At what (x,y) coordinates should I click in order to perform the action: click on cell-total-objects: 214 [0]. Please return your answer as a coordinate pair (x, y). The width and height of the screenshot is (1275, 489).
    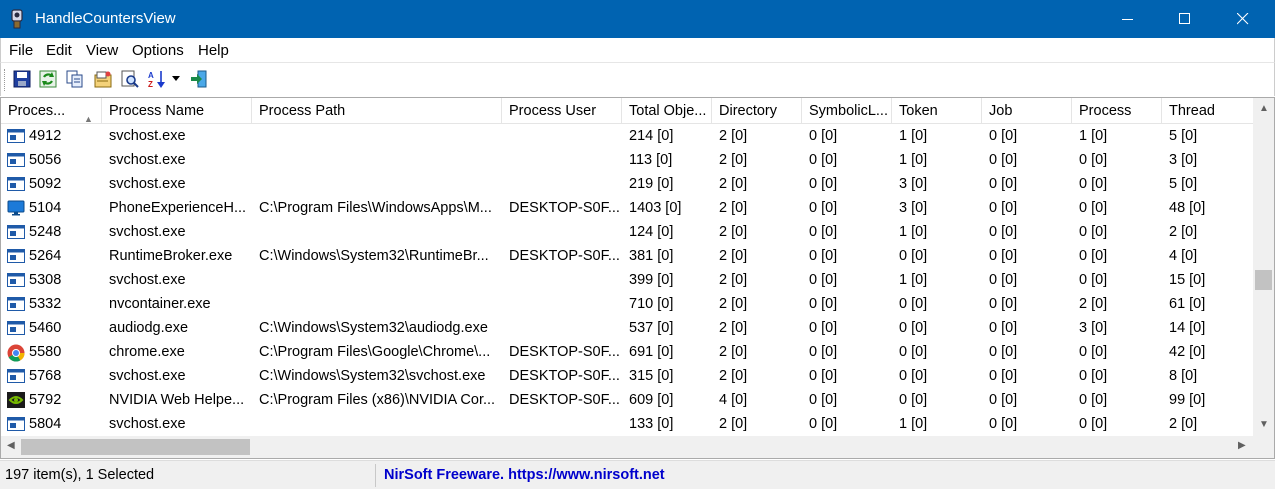
    Looking at the image, I should click on (651, 136).